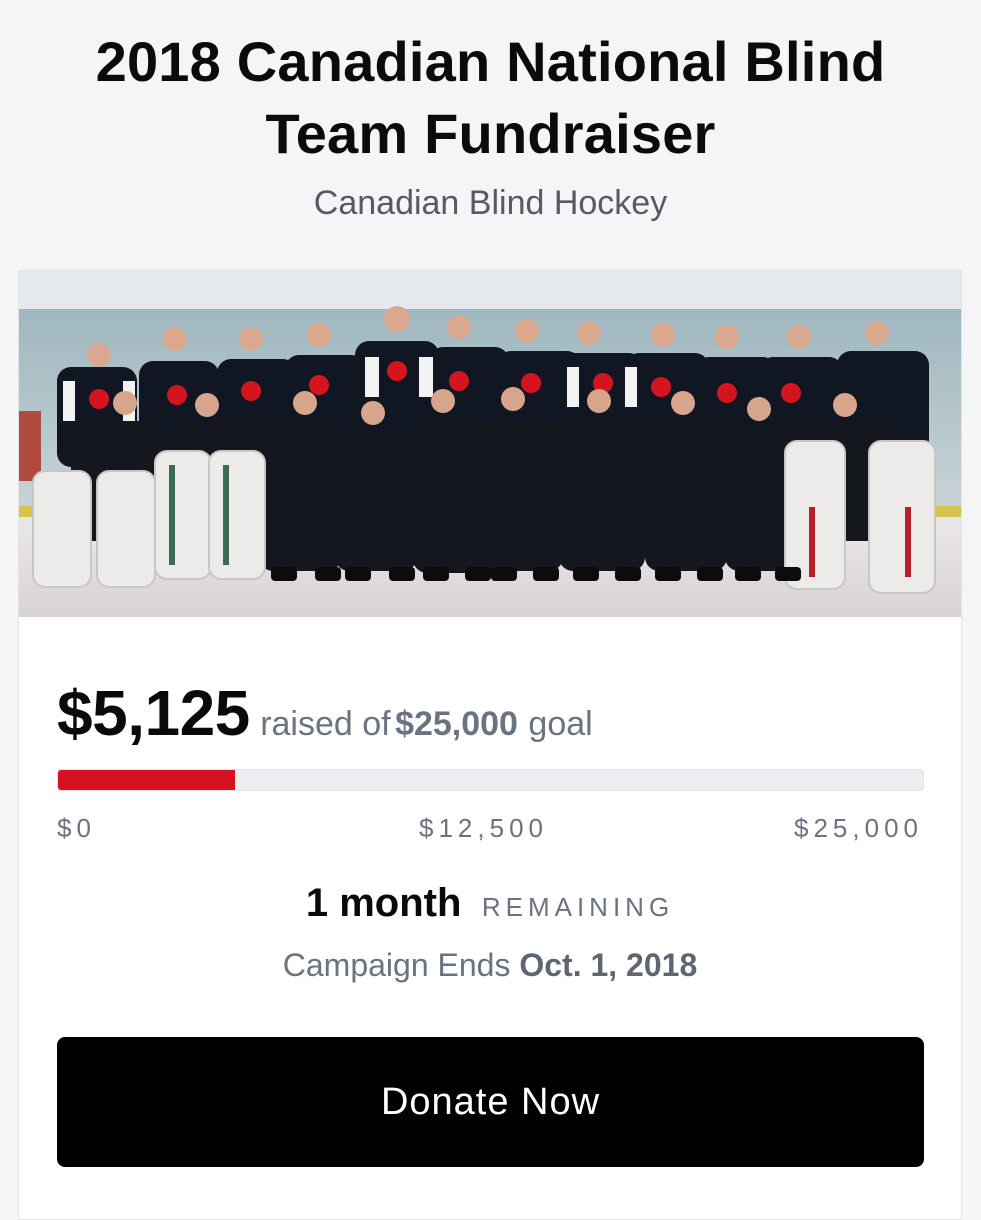  What do you see at coordinates (76, 828) in the screenshot?
I see `progress-scale-min: $0` at bounding box center [76, 828].